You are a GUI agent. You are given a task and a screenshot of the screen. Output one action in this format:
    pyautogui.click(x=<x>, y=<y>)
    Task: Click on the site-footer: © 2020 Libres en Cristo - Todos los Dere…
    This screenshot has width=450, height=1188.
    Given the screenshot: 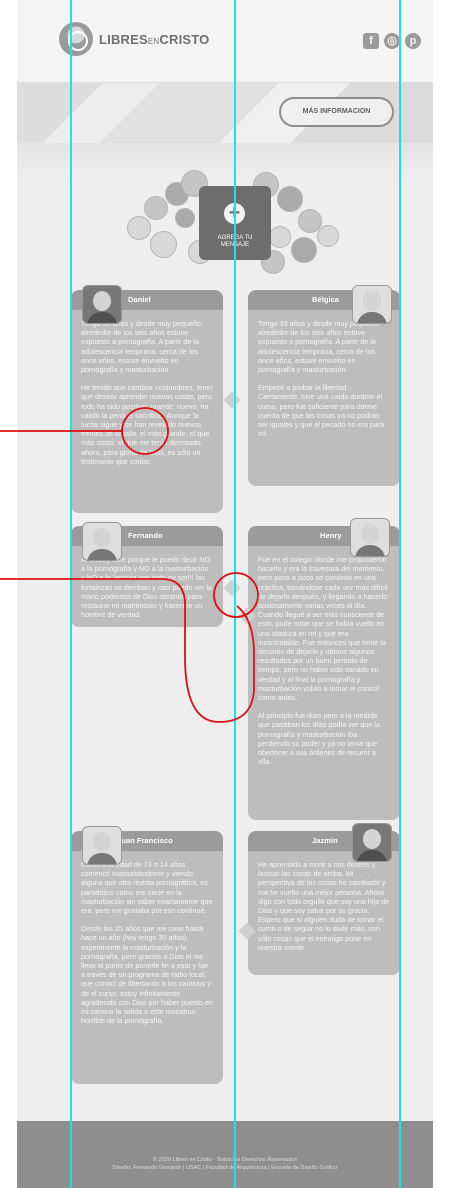 What is the action you would take?
    pyautogui.click(x=225, y=1154)
    